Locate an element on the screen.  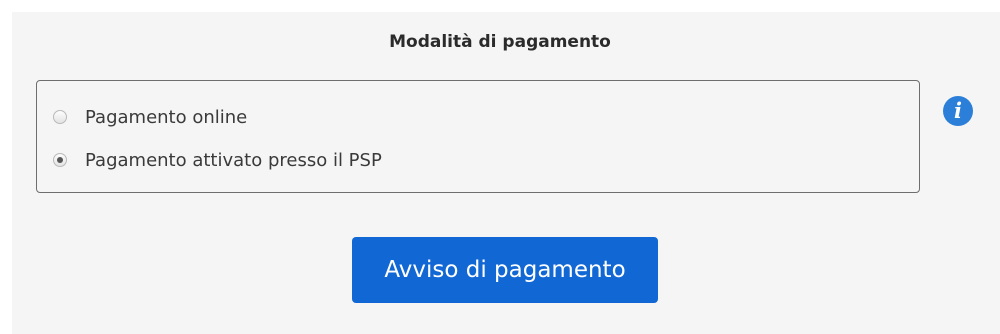
option-online-payment-label: Pagamento online is located at coordinates (166, 117).